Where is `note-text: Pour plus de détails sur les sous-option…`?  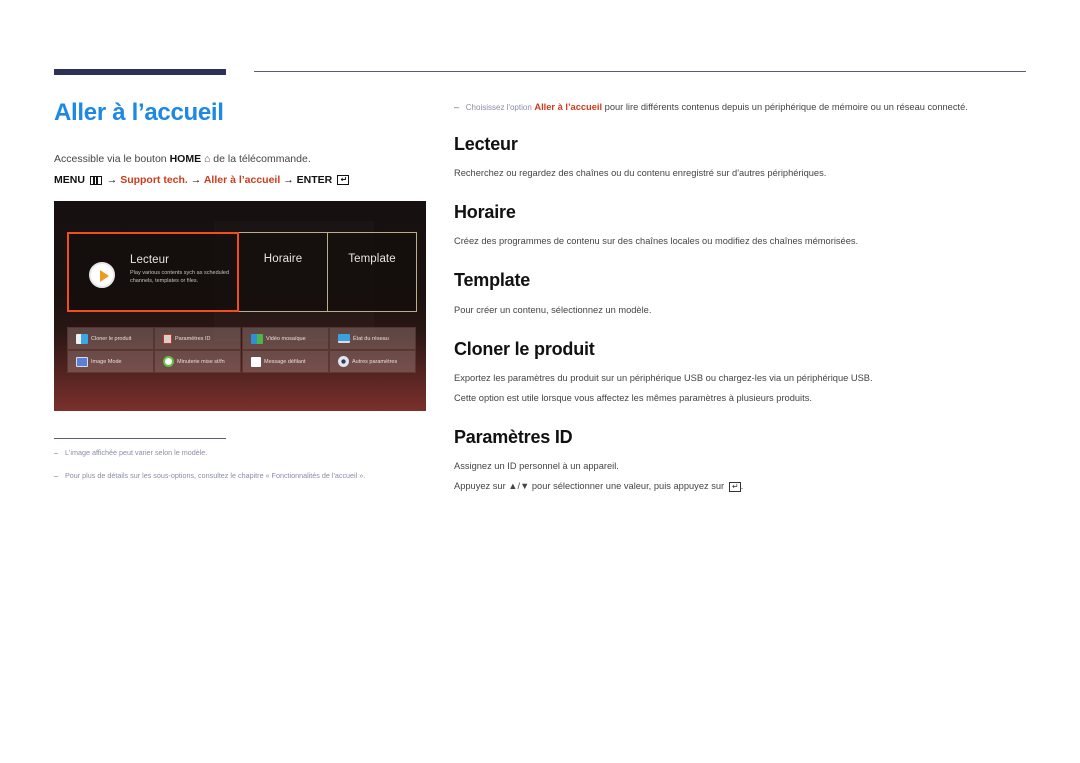 note-text: Pour plus de détails sur les sous-option… is located at coordinates (215, 475).